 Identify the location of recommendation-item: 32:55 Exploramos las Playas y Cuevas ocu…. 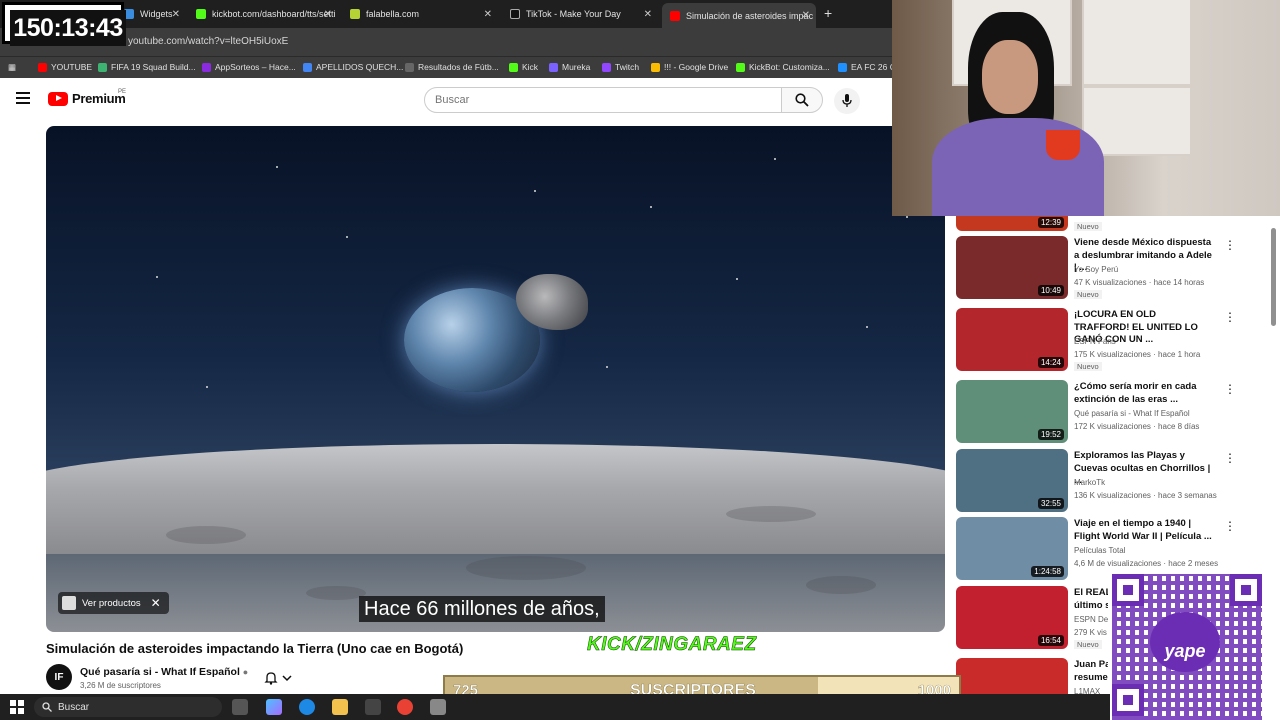
(1116, 481).